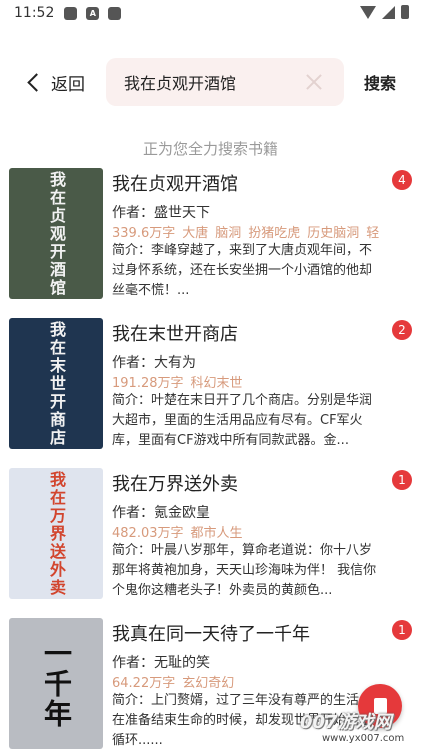 The image size is (421, 750). What do you see at coordinates (71, 13) in the screenshot?
I see `gallery-icon` at bounding box center [71, 13].